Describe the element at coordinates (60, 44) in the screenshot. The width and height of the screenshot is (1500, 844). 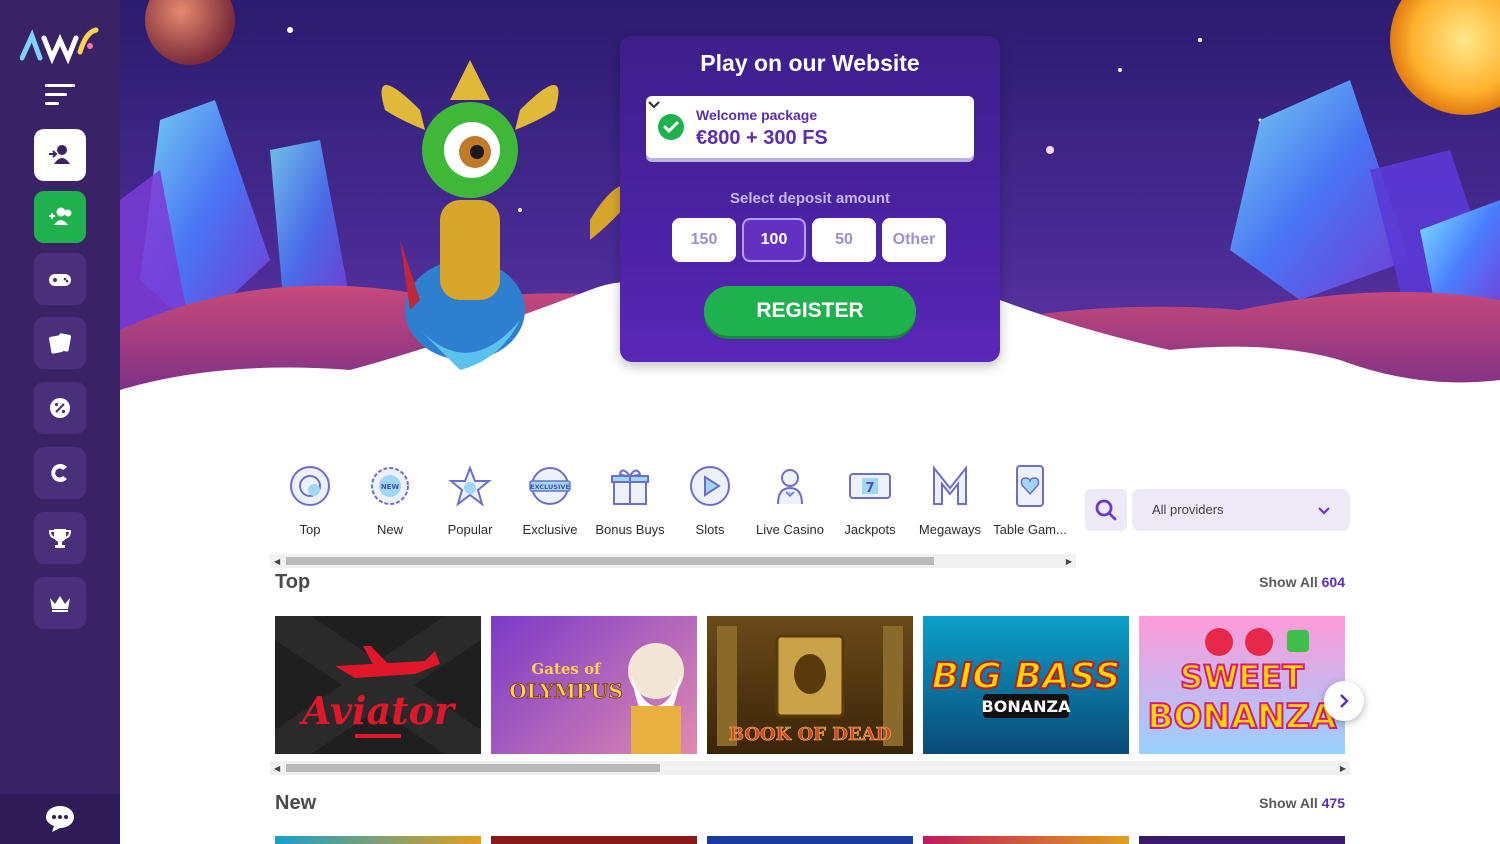
I see `logo` at that location.